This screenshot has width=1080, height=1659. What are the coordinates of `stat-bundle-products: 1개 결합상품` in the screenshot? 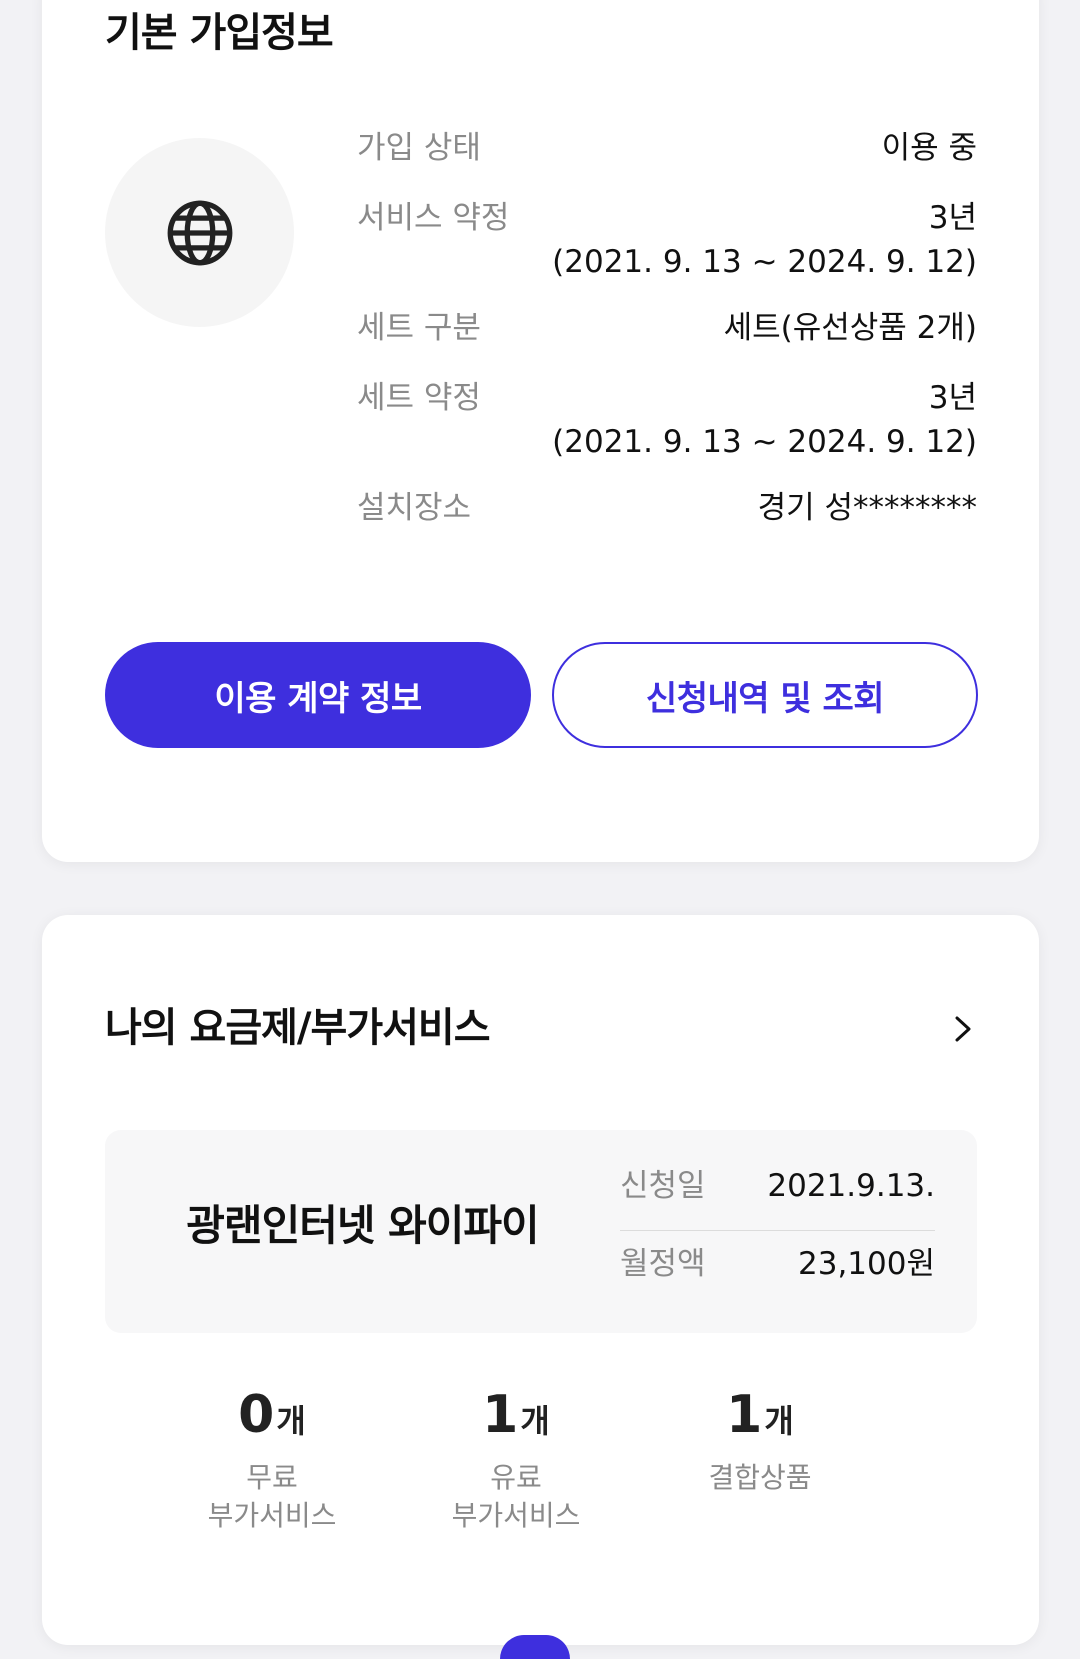 It's located at (760, 1441).